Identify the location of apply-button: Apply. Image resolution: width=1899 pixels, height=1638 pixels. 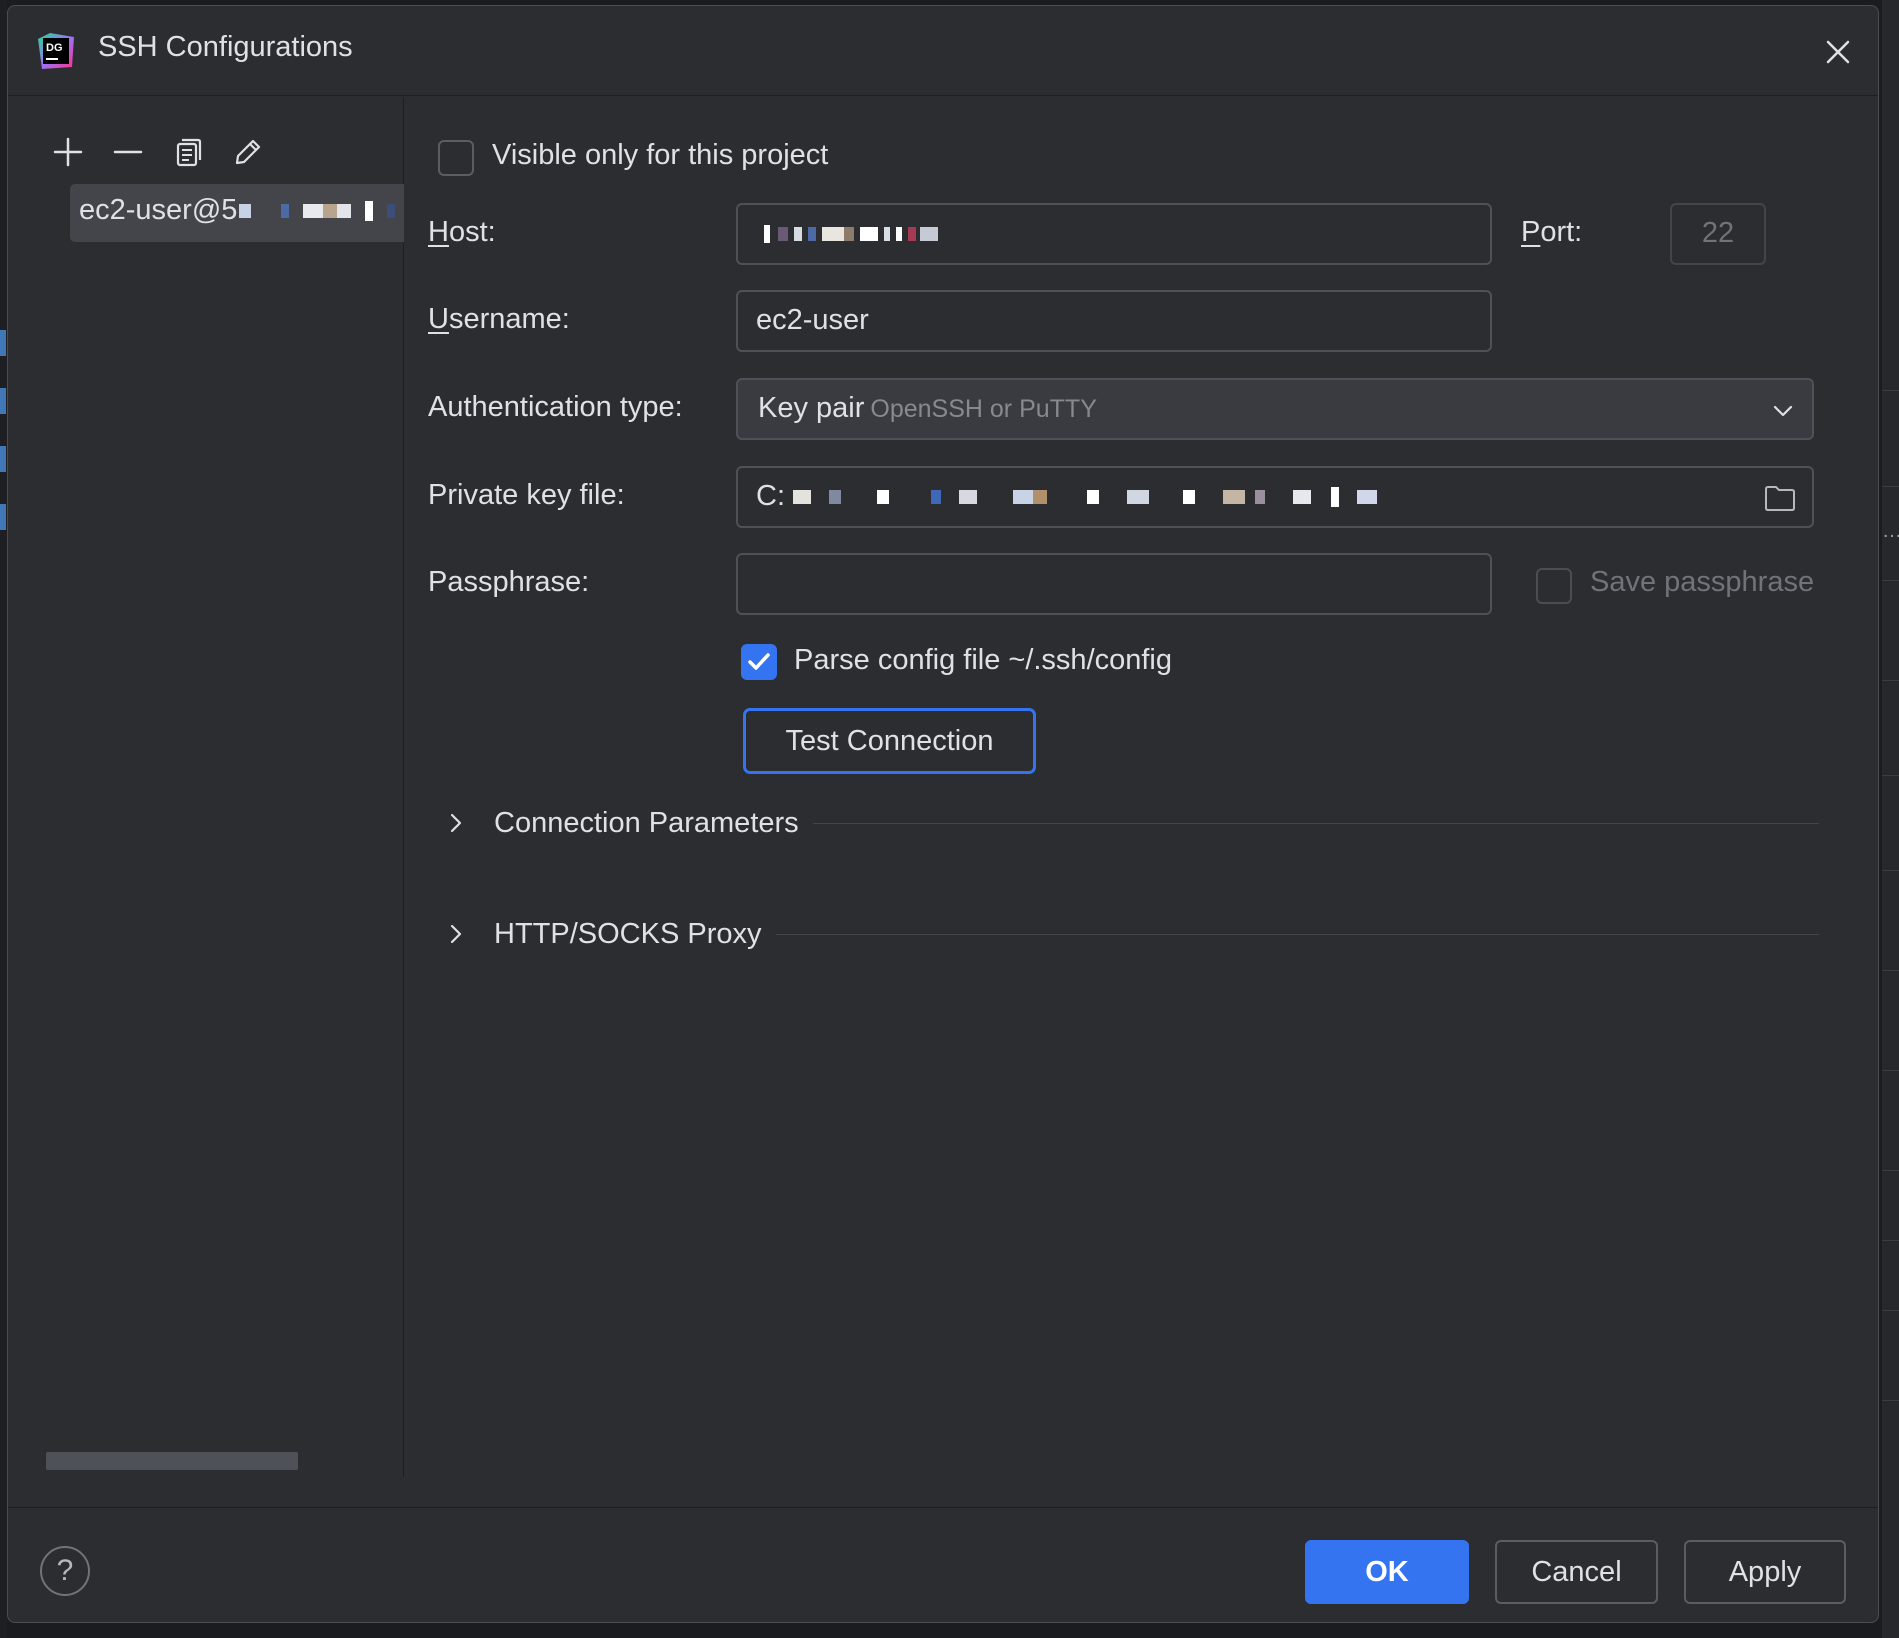
(1765, 1572).